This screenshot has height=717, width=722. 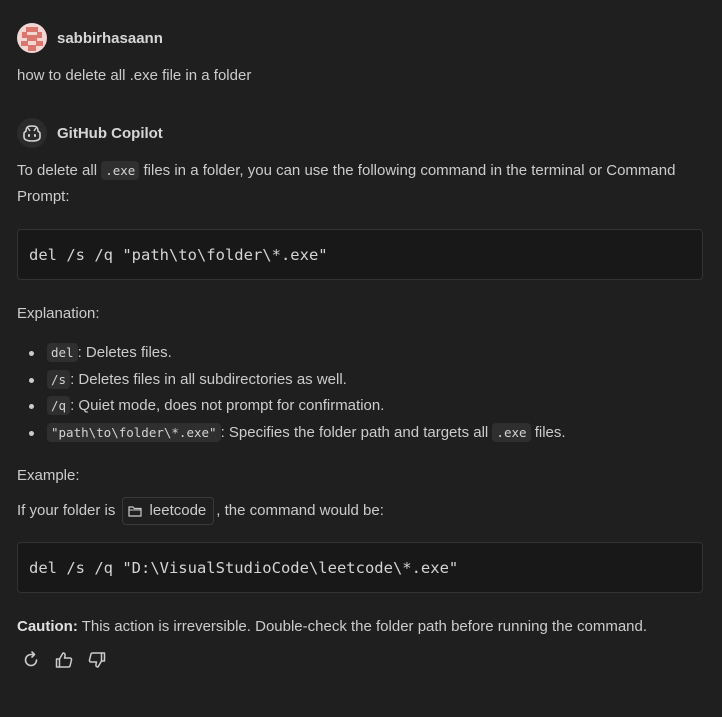 What do you see at coordinates (360, 254) in the screenshot?
I see `code-block: del /s /q "path\to\folder\*.exe"` at bounding box center [360, 254].